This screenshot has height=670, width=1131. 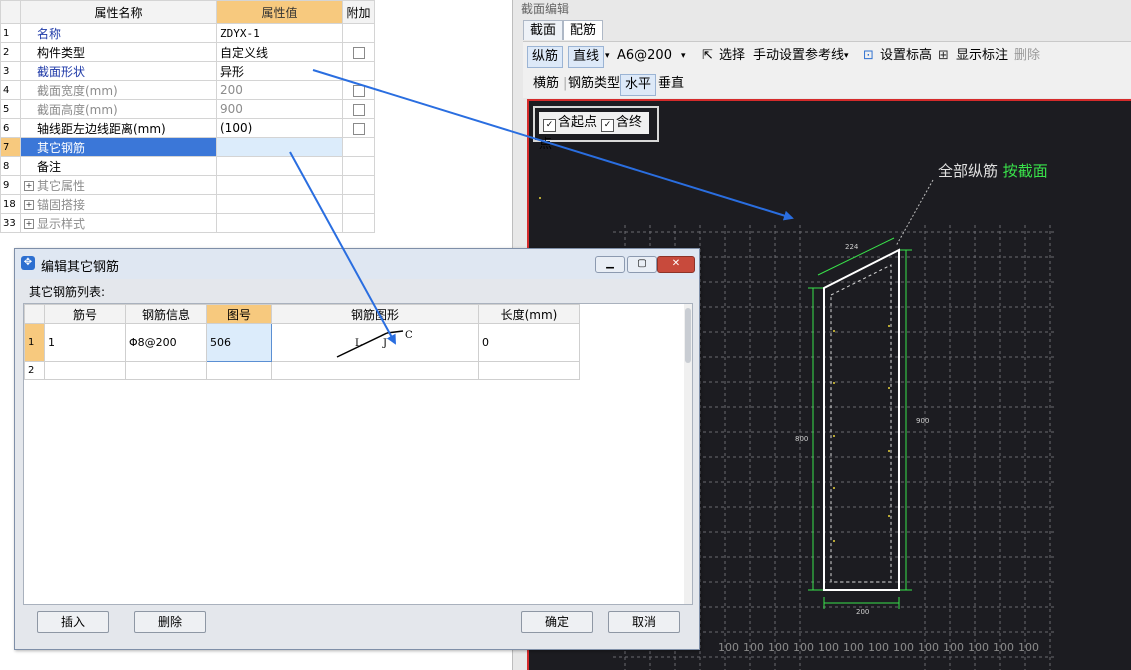 I want to click on cell-length, so click(x=529, y=370).